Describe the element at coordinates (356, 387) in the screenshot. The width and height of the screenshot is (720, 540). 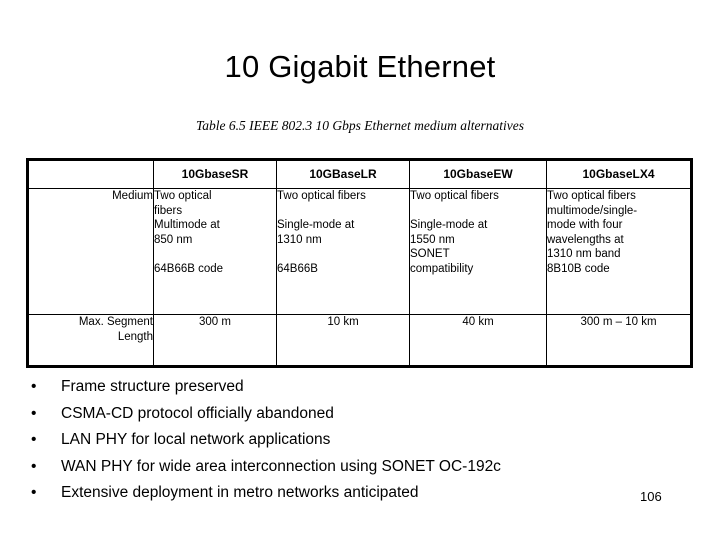
I see `list-item: • Frame structure preserved` at that location.